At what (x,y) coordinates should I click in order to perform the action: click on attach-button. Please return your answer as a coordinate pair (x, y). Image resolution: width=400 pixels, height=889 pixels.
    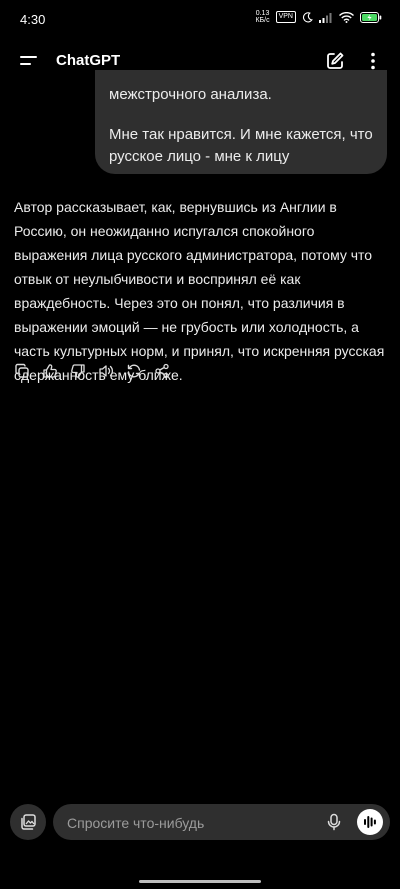
    Looking at the image, I should click on (28, 822).